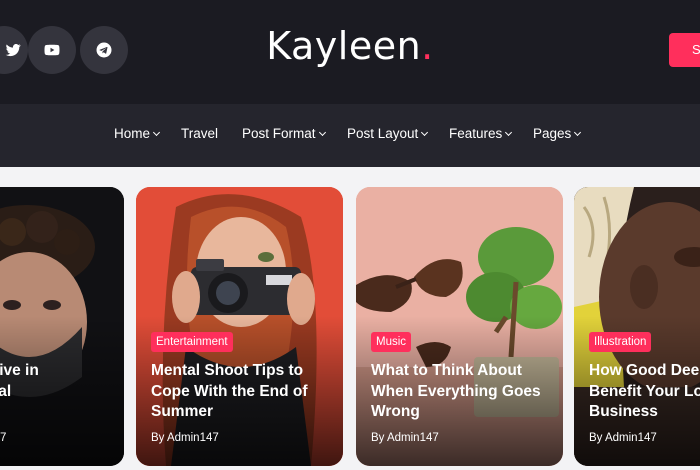  I want to click on nav-item-features: Features, so click(481, 133).